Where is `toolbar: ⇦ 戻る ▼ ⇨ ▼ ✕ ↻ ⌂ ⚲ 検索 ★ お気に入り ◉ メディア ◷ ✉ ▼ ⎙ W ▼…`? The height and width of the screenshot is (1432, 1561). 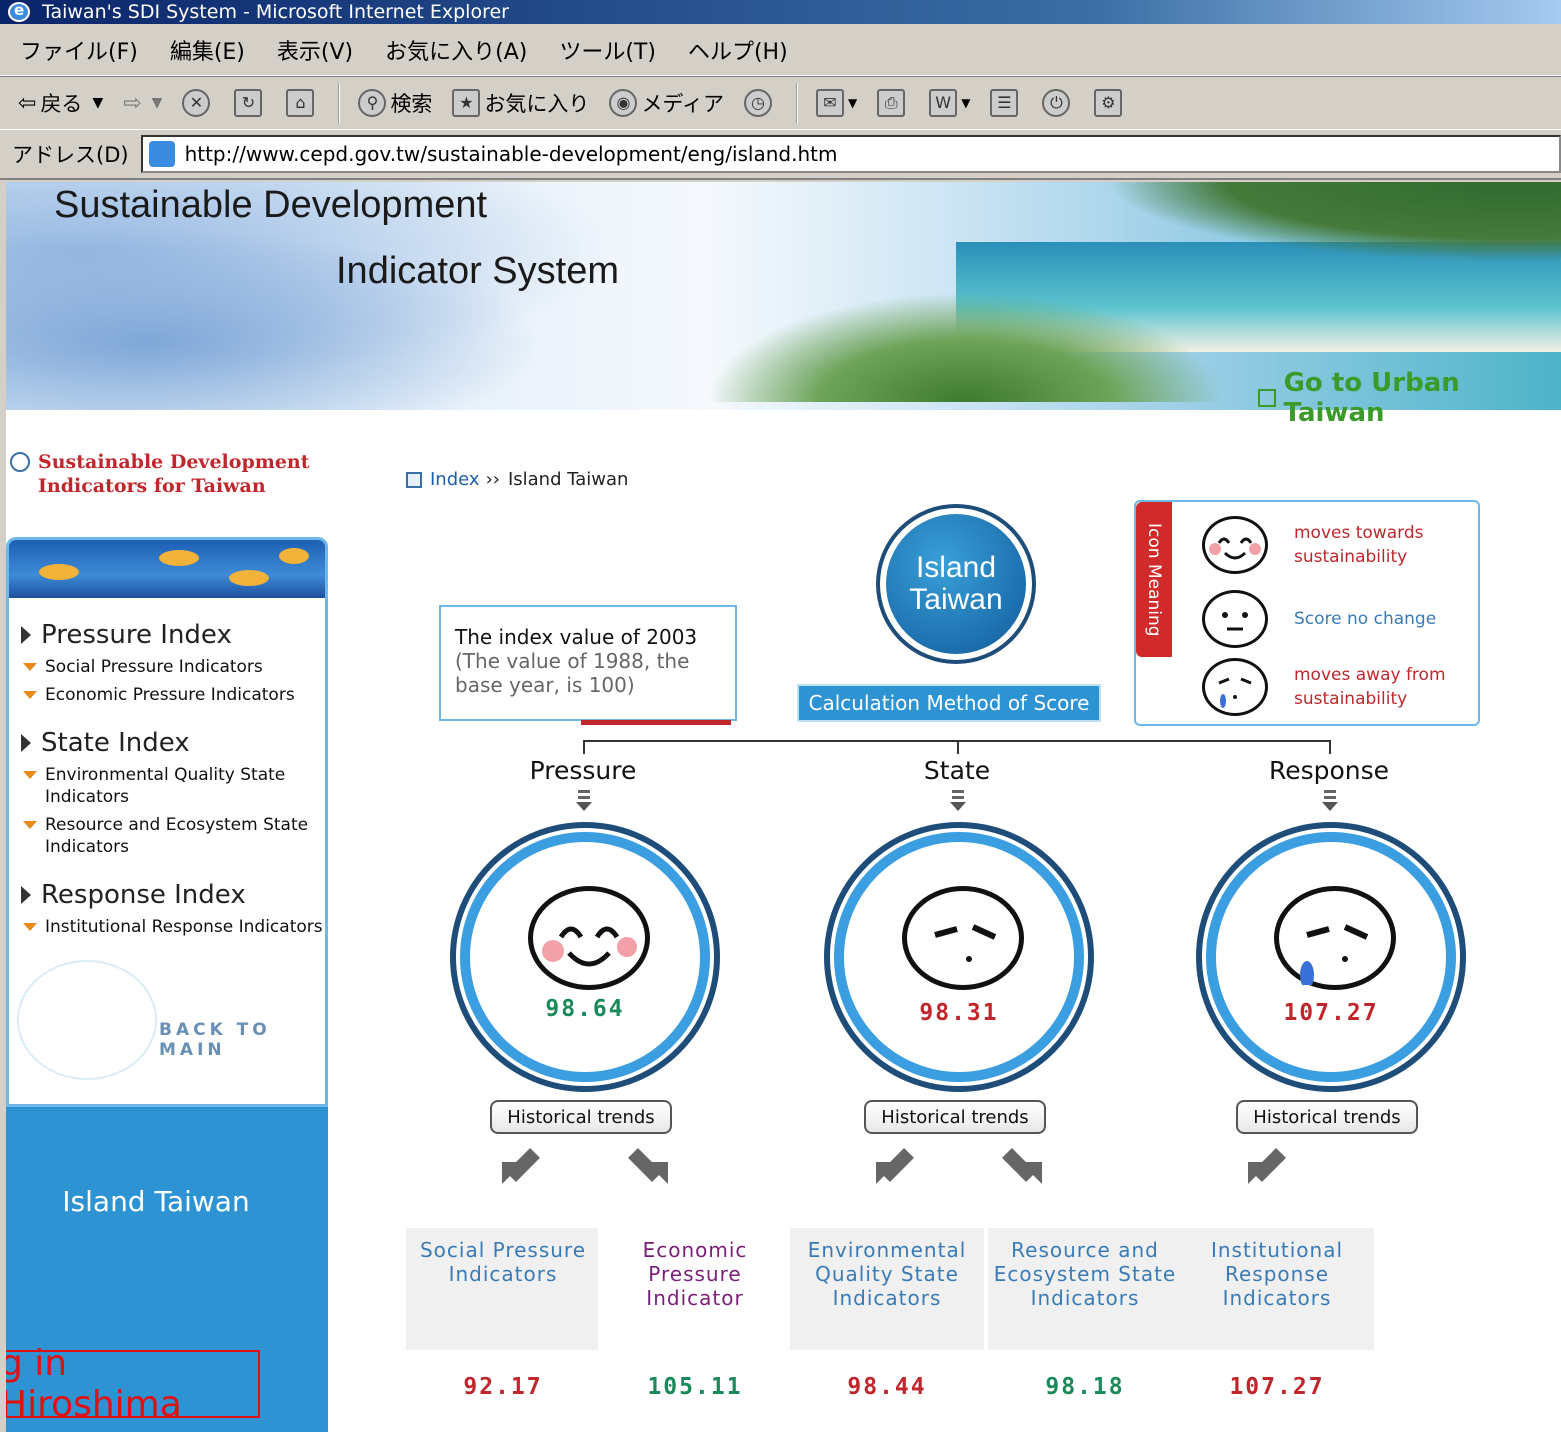 toolbar: ⇦ 戻る ▼ ⇨ ▼ ✕ ↻ ⌂ ⚲ 検索 ★ お気に入り ◉ メディア ◷ ✉ ▼ ⎙ W ▼… is located at coordinates (780, 103).